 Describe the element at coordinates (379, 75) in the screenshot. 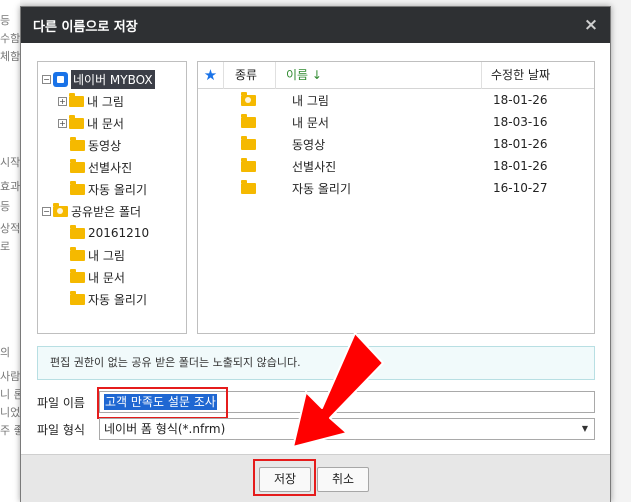

I see `name-column-header: 이름 ↓` at that location.